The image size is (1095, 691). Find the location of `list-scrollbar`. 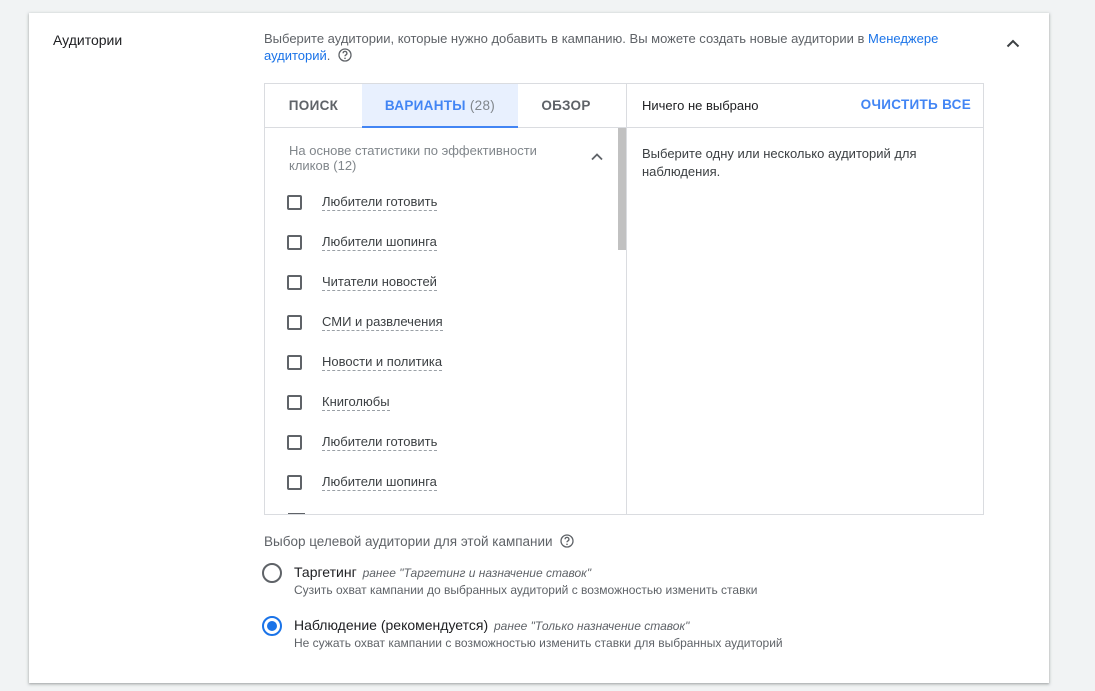

list-scrollbar is located at coordinates (622, 189).